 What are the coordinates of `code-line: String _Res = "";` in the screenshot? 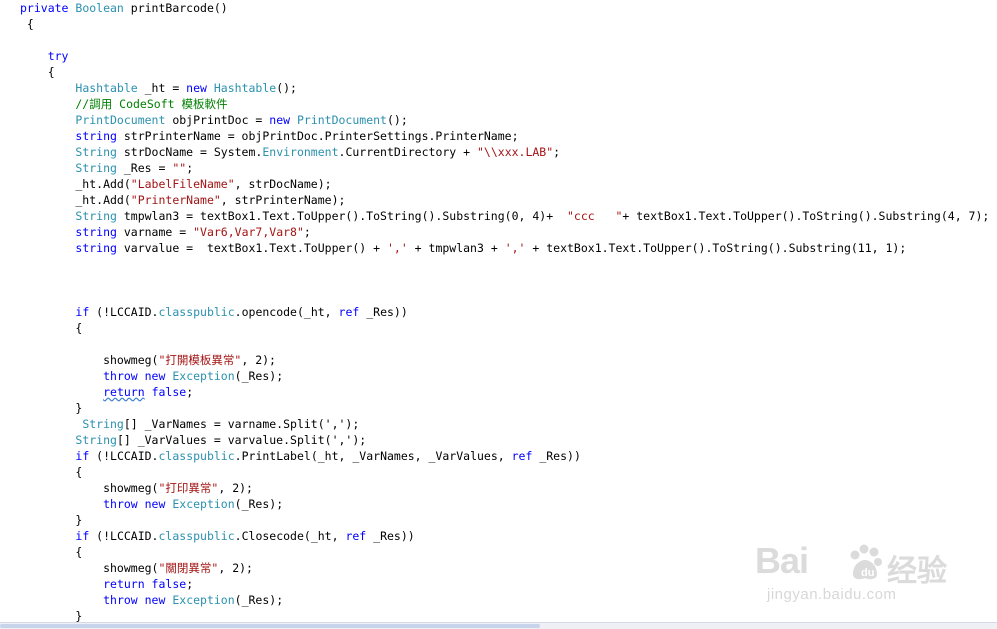 It's located at (106, 168).